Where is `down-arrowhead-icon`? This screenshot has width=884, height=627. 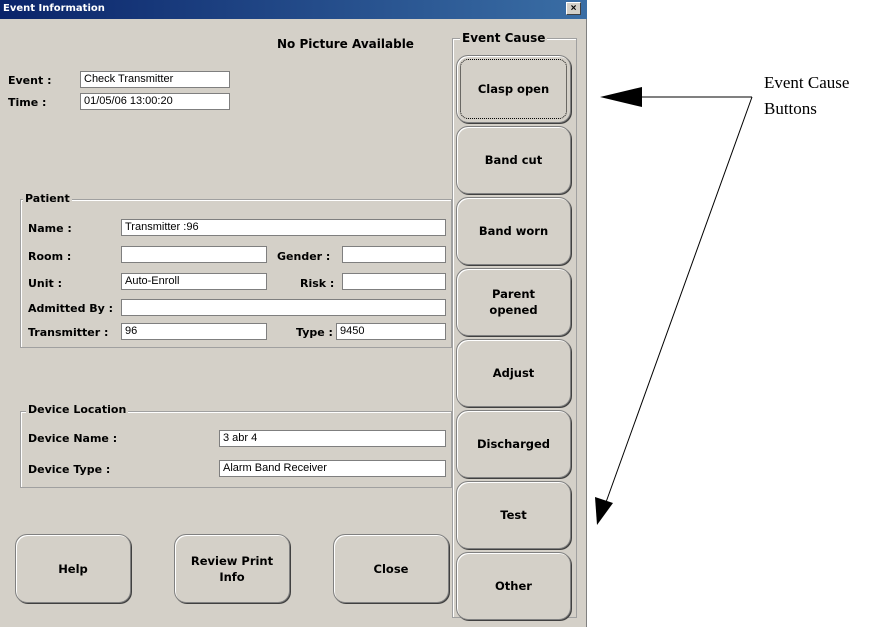
down-arrowhead-icon is located at coordinates (604, 511).